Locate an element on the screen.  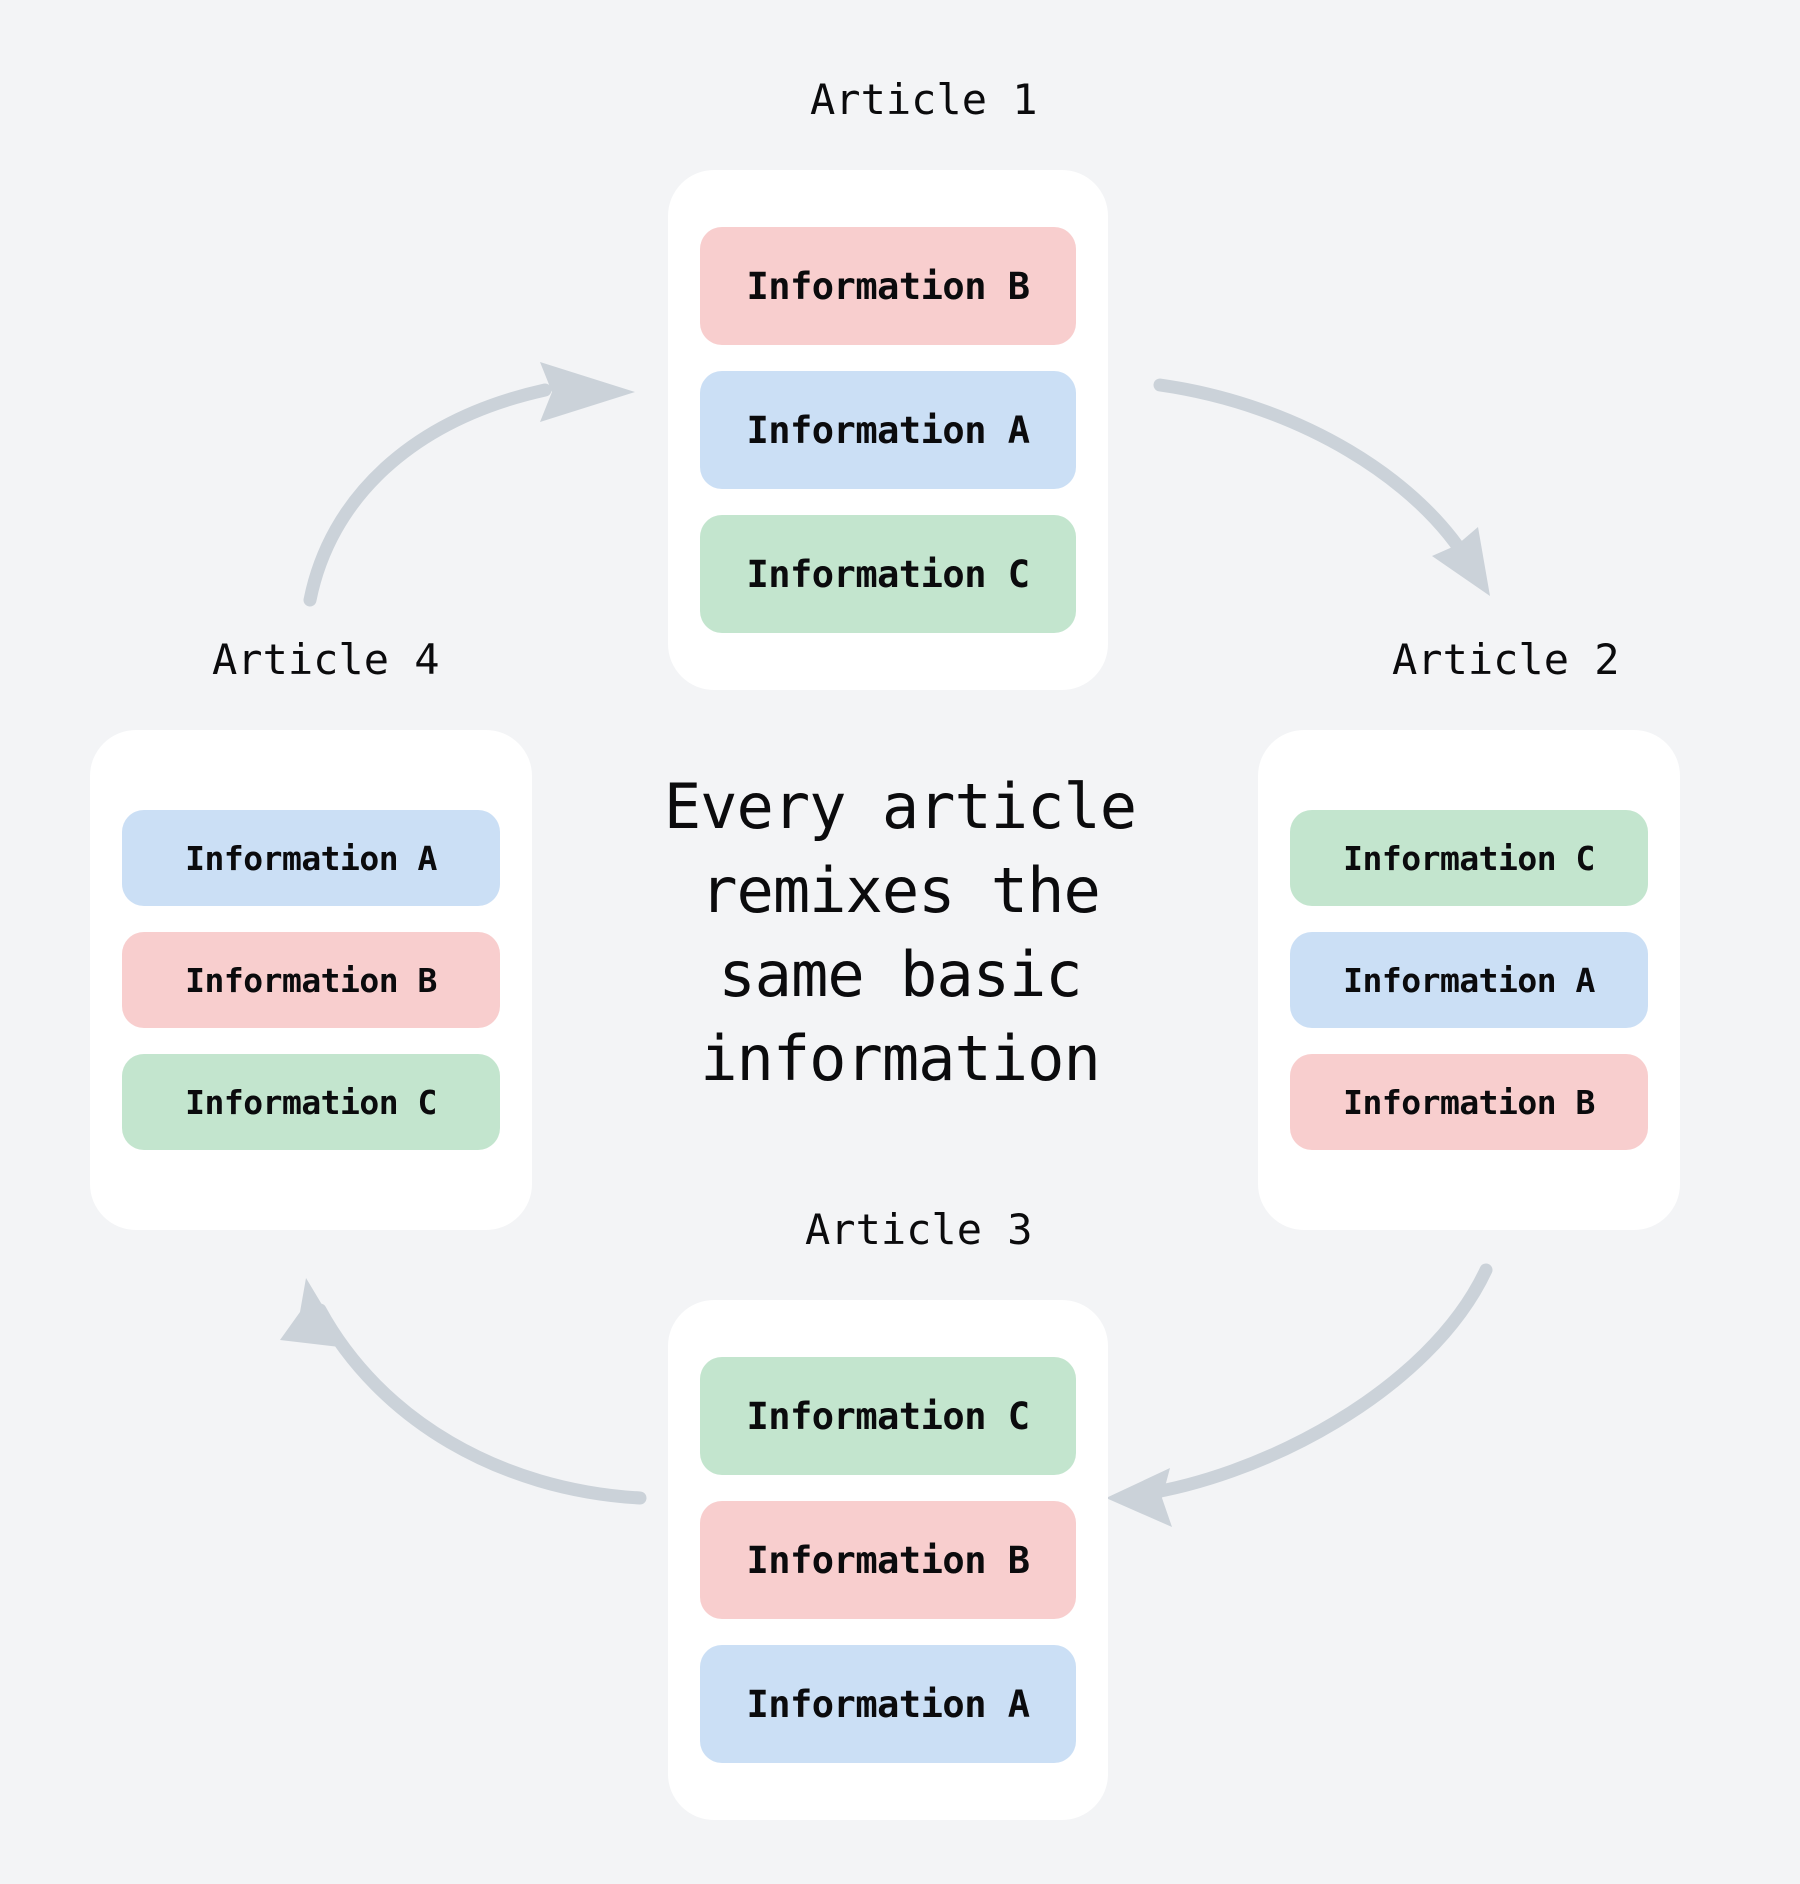
card-label-article-4: Article 4 is located at coordinates (326, 659).